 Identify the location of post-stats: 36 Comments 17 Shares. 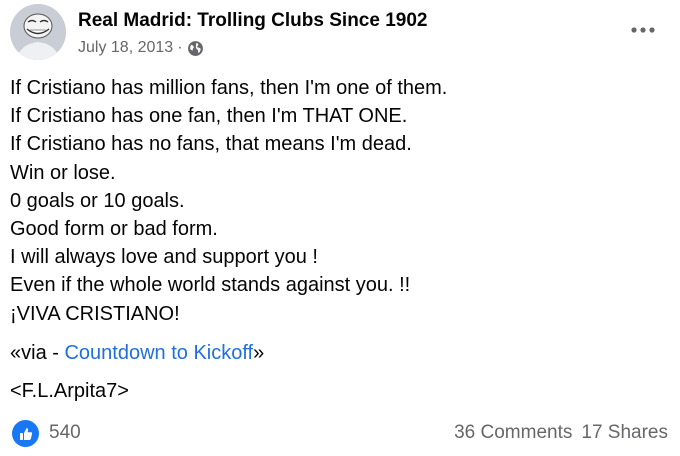
(561, 433).